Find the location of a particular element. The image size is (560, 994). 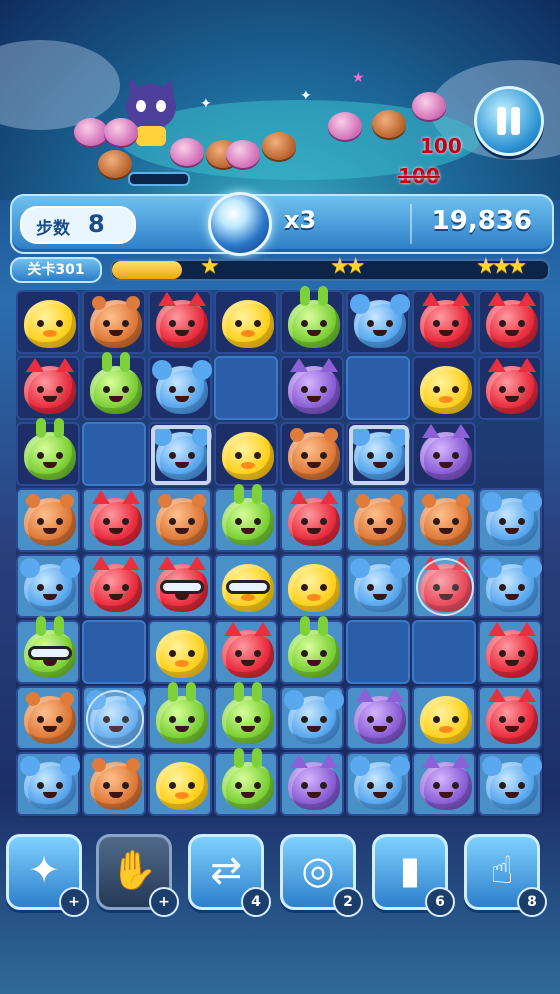

pointing-hand-icon: ☝ is located at coordinates (502, 870).